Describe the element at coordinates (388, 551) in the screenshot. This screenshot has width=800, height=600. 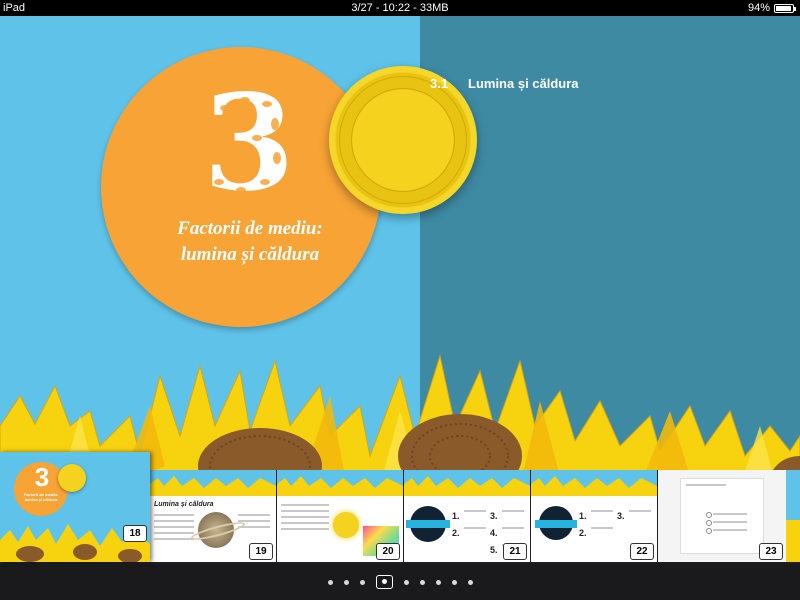
I see `page-number-badge: 20` at that location.